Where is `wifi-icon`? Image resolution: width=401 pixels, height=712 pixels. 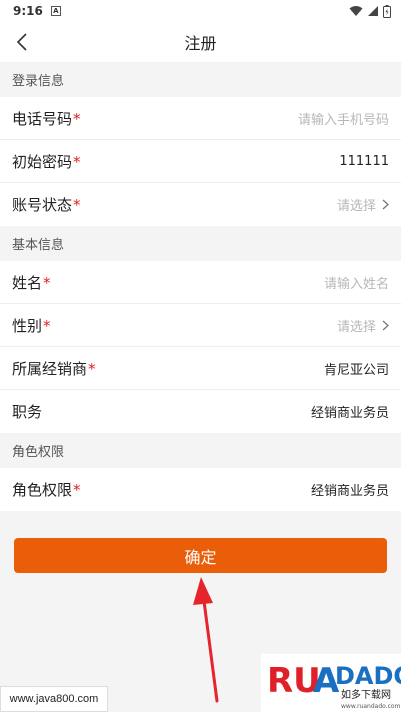
wifi-icon is located at coordinates (356, 11).